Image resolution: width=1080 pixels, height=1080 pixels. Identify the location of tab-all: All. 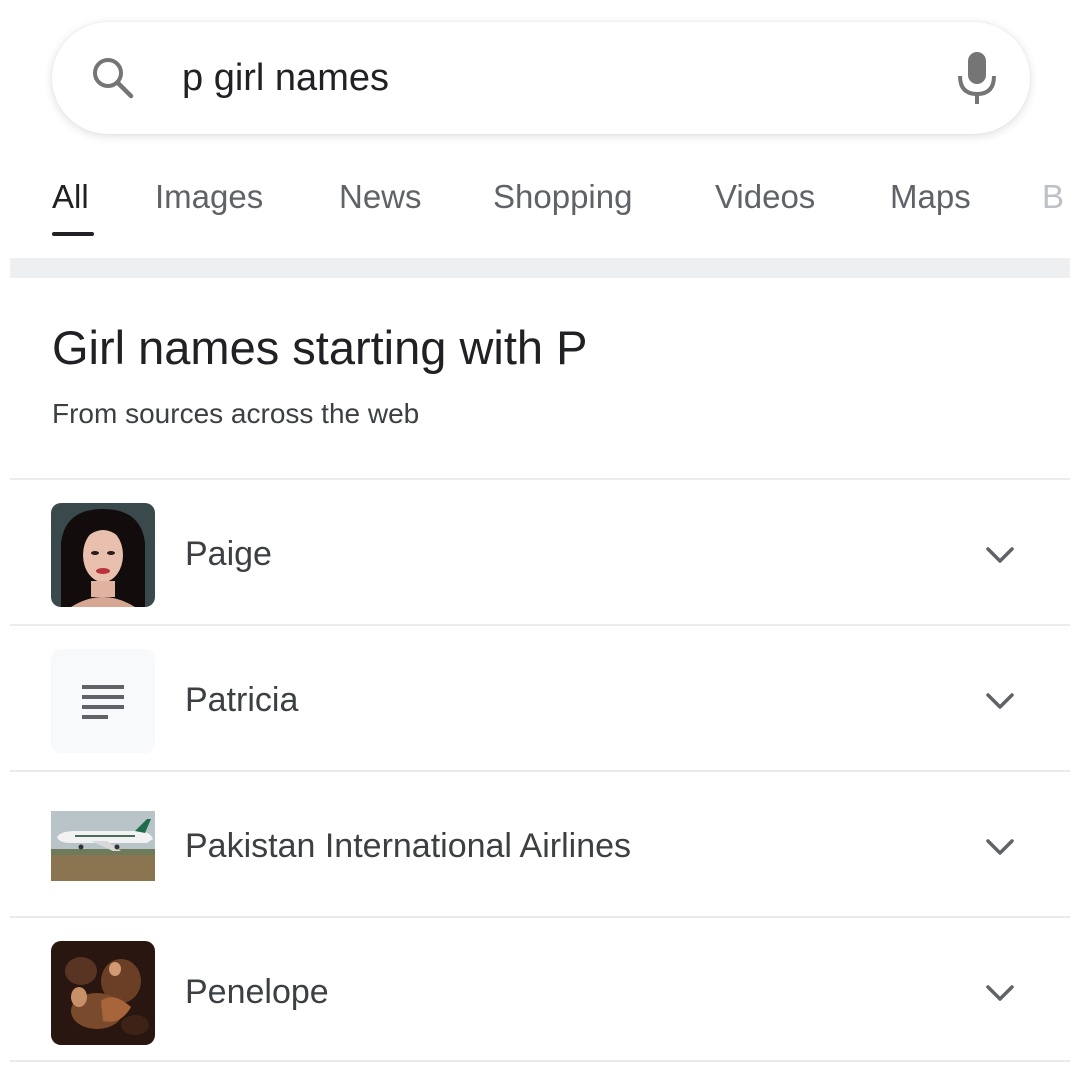
(70, 197).